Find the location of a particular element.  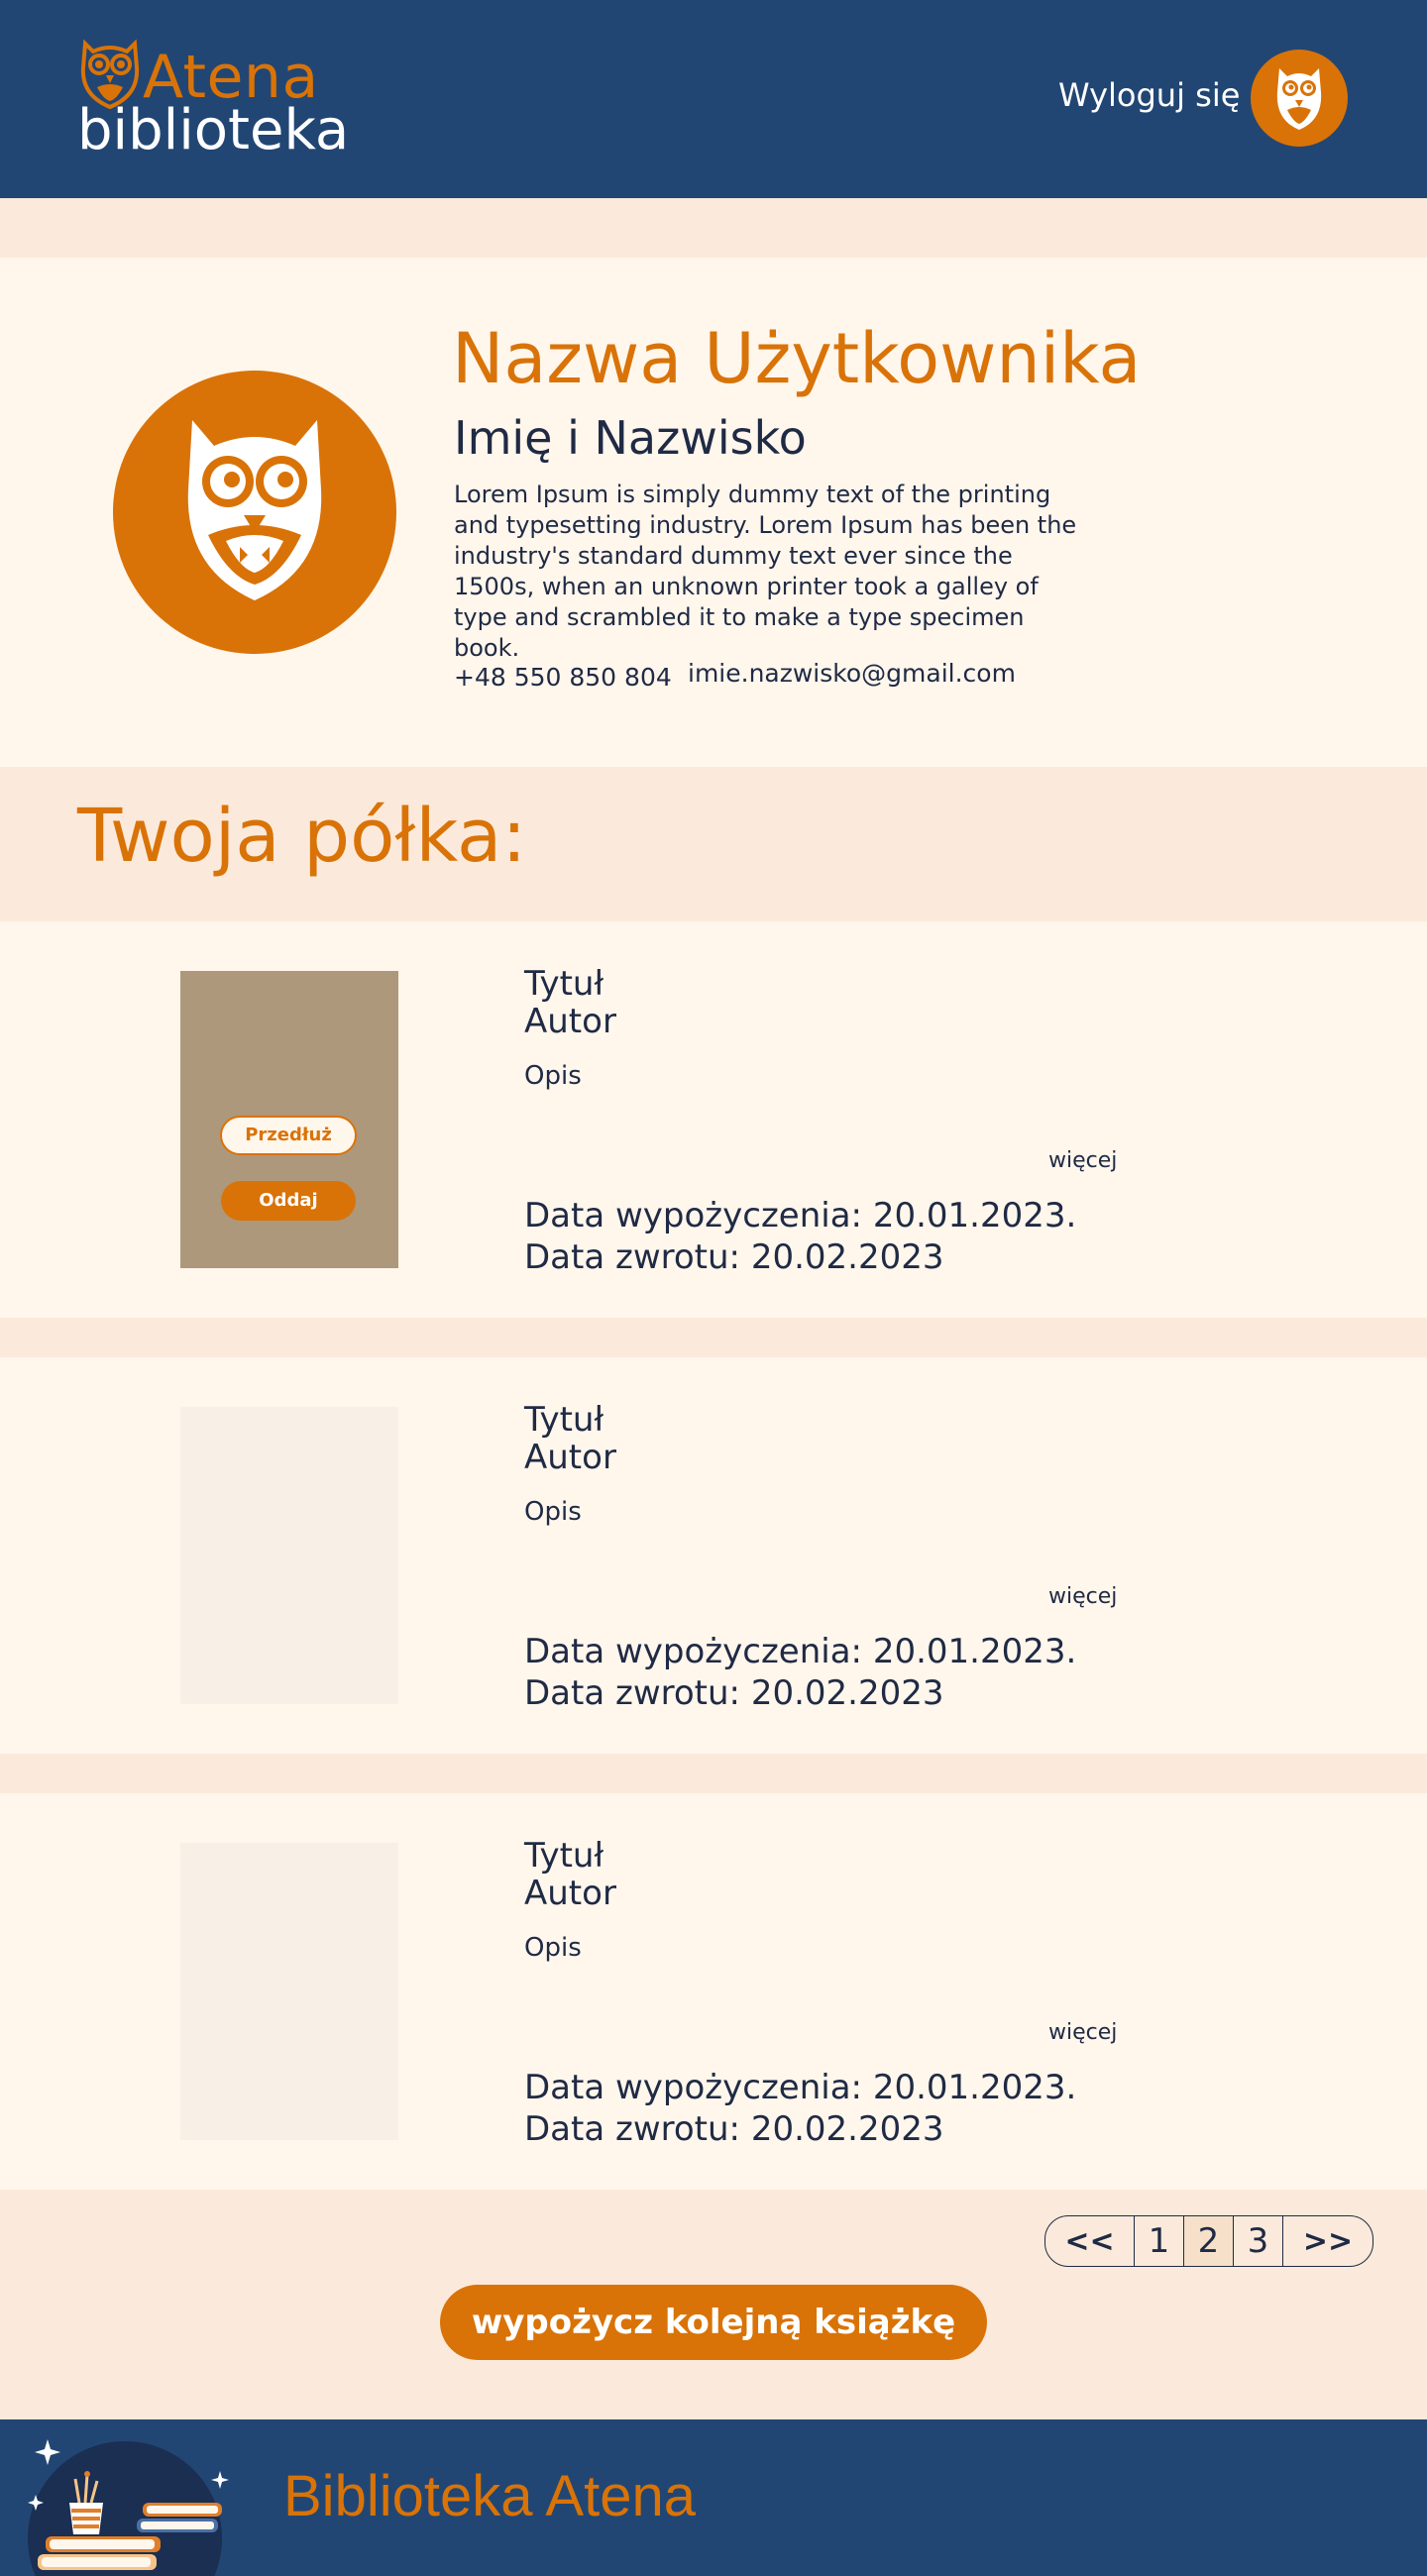

books-illustration-icon is located at coordinates (128, 2507).